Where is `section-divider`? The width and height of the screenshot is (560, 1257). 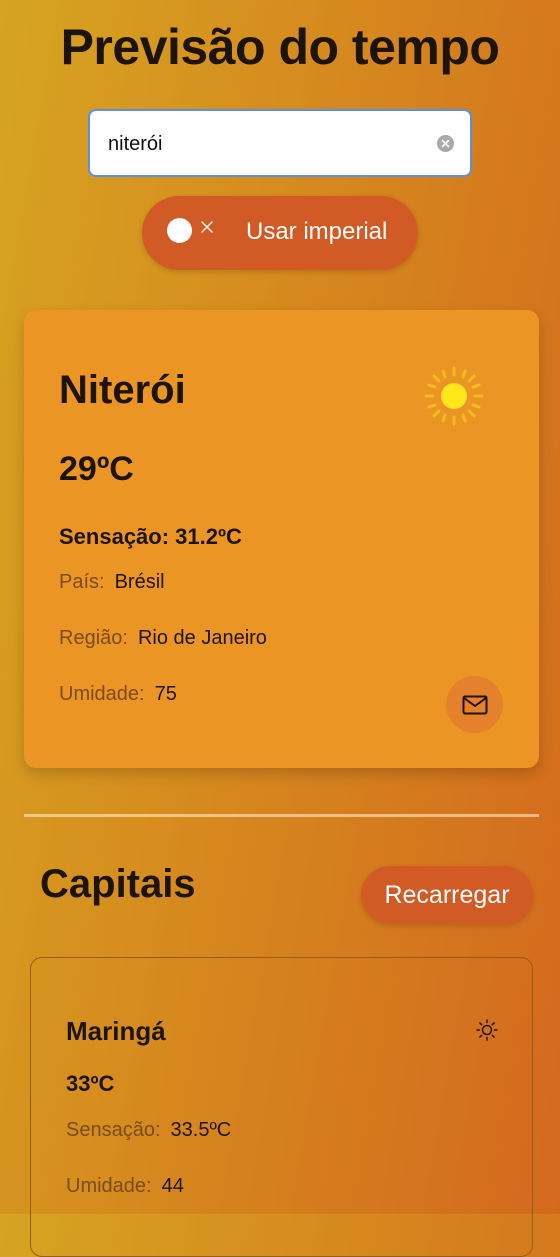 section-divider is located at coordinates (281, 815).